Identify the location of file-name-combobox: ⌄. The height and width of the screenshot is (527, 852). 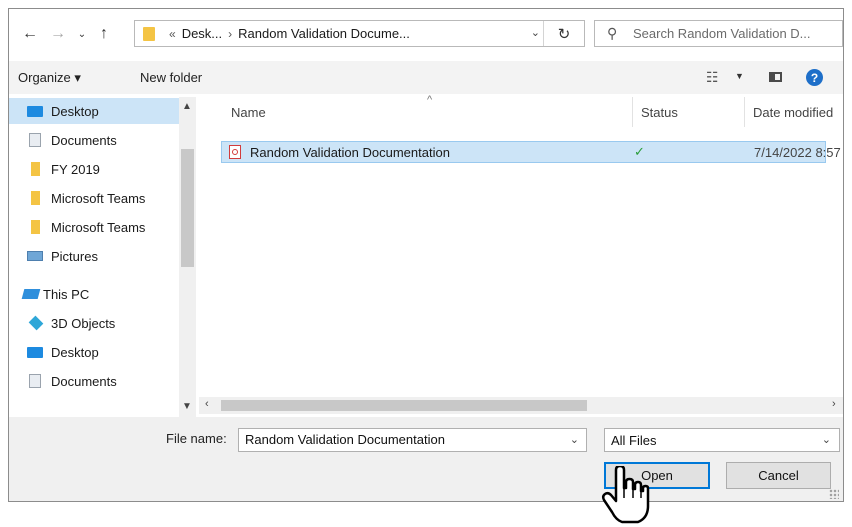
(412, 440).